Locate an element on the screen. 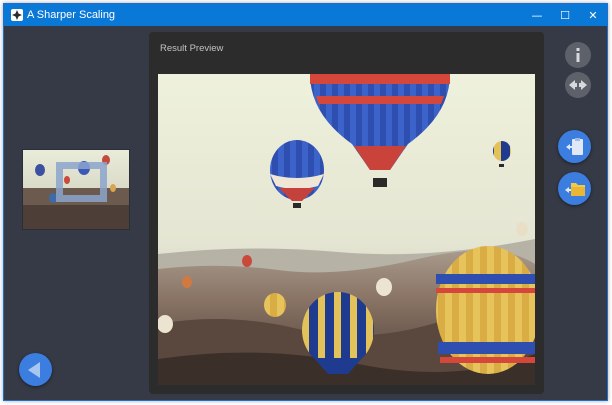  info-button is located at coordinates (578, 55).